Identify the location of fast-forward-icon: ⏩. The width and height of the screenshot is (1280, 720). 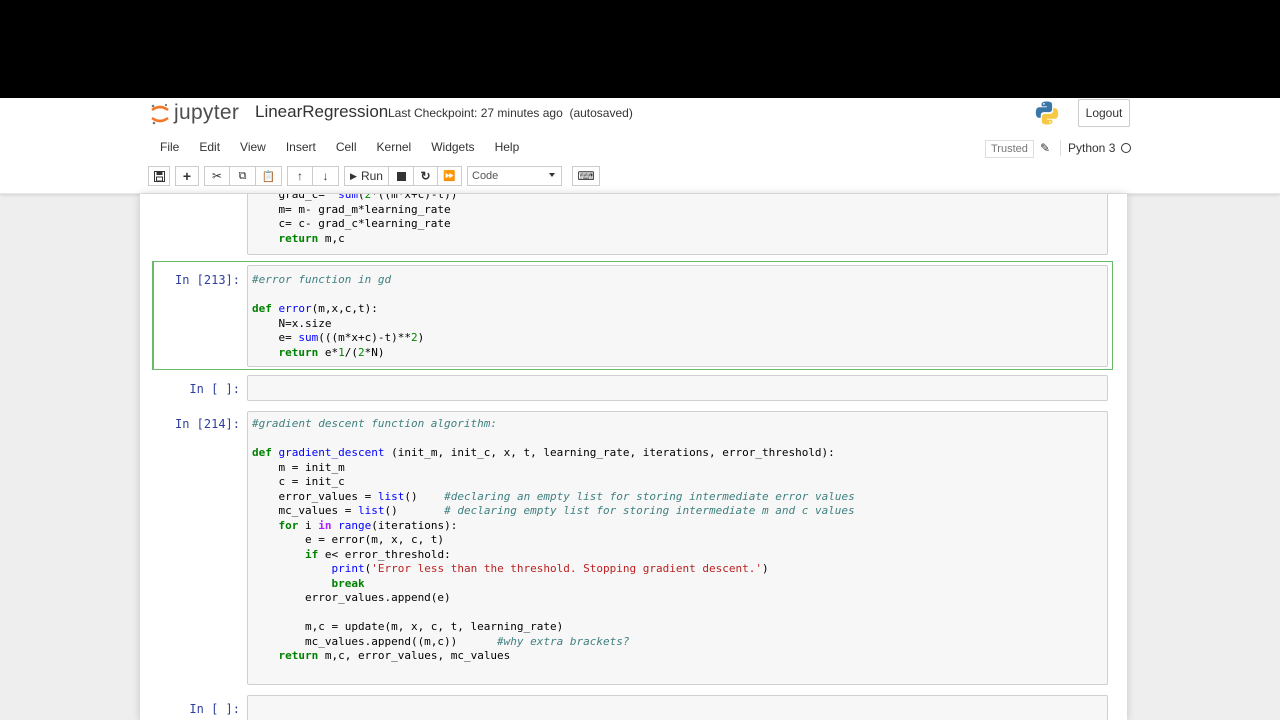
(449, 176).